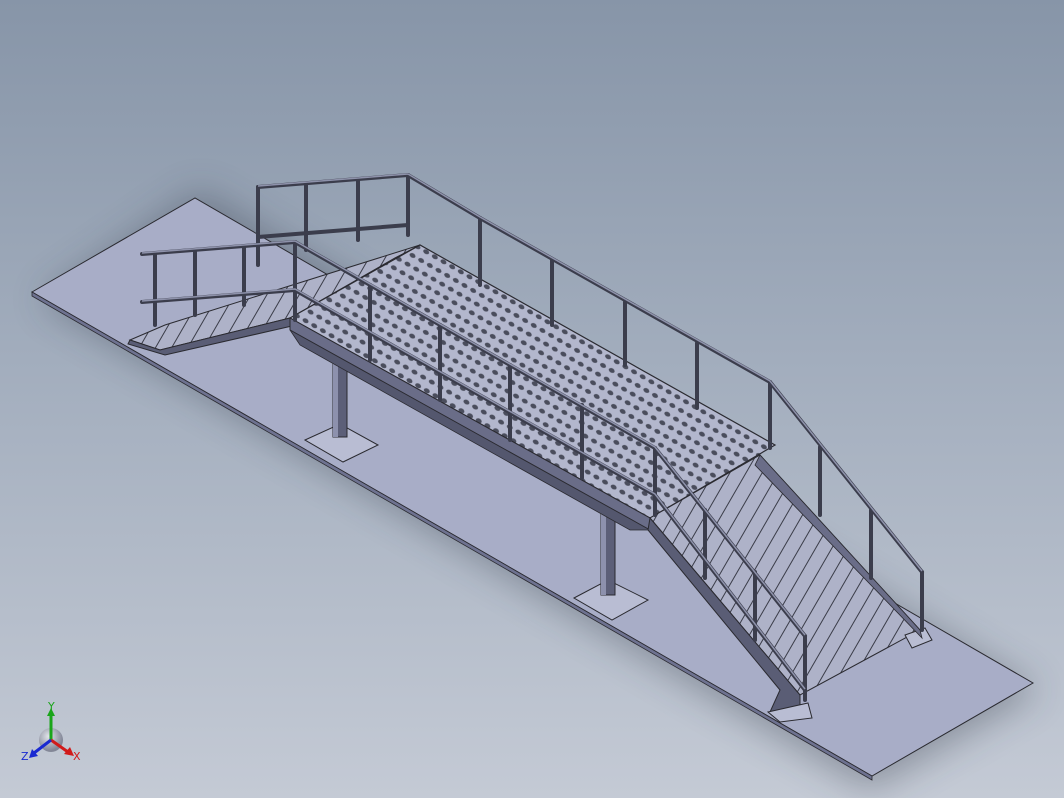 The height and width of the screenshot is (798, 1064). I want to click on y-axis-label: Y, so click(51, 706).